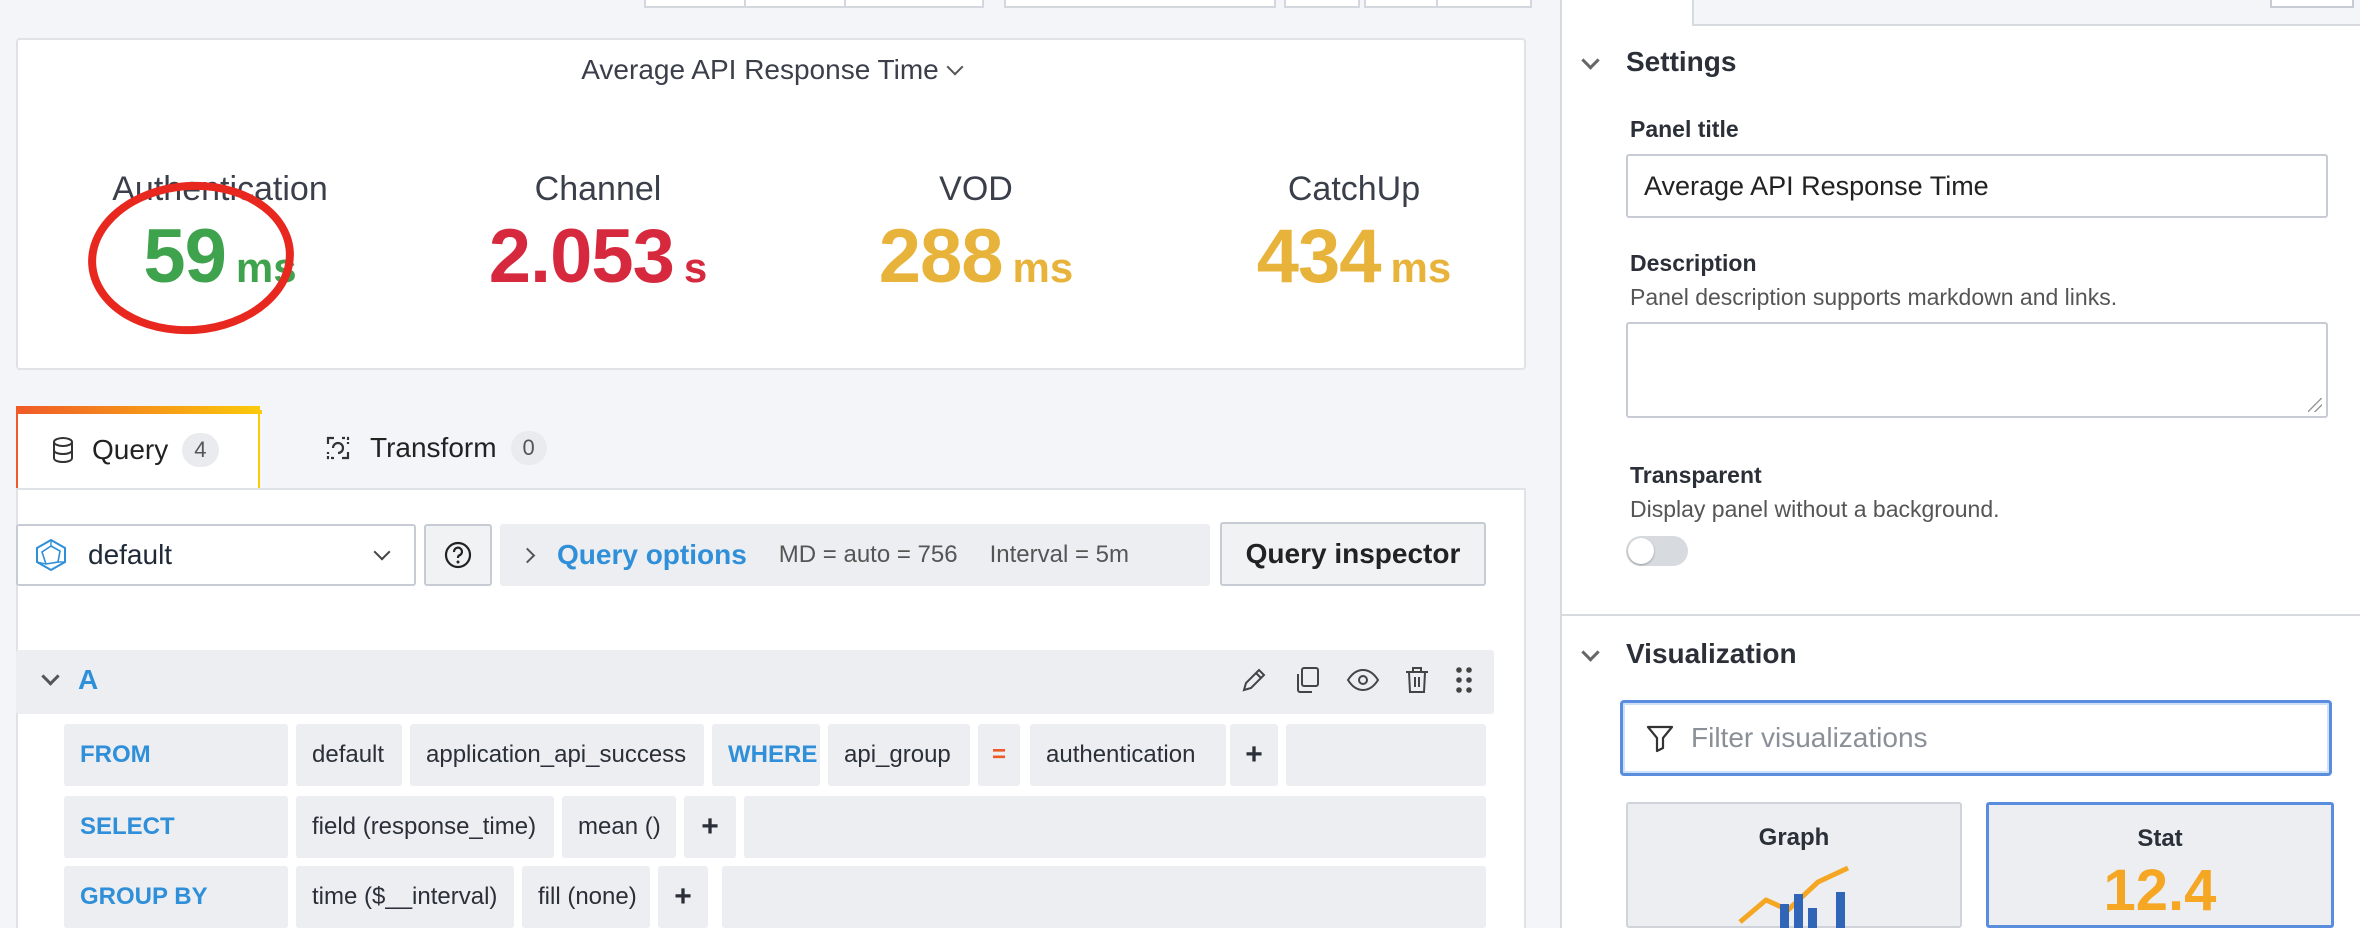 The width and height of the screenshot is (2360, 928). What do you see at coordinates (1417, 680) in the screenshot?
I see `trash-icon` at bounding box center [1417, 680].